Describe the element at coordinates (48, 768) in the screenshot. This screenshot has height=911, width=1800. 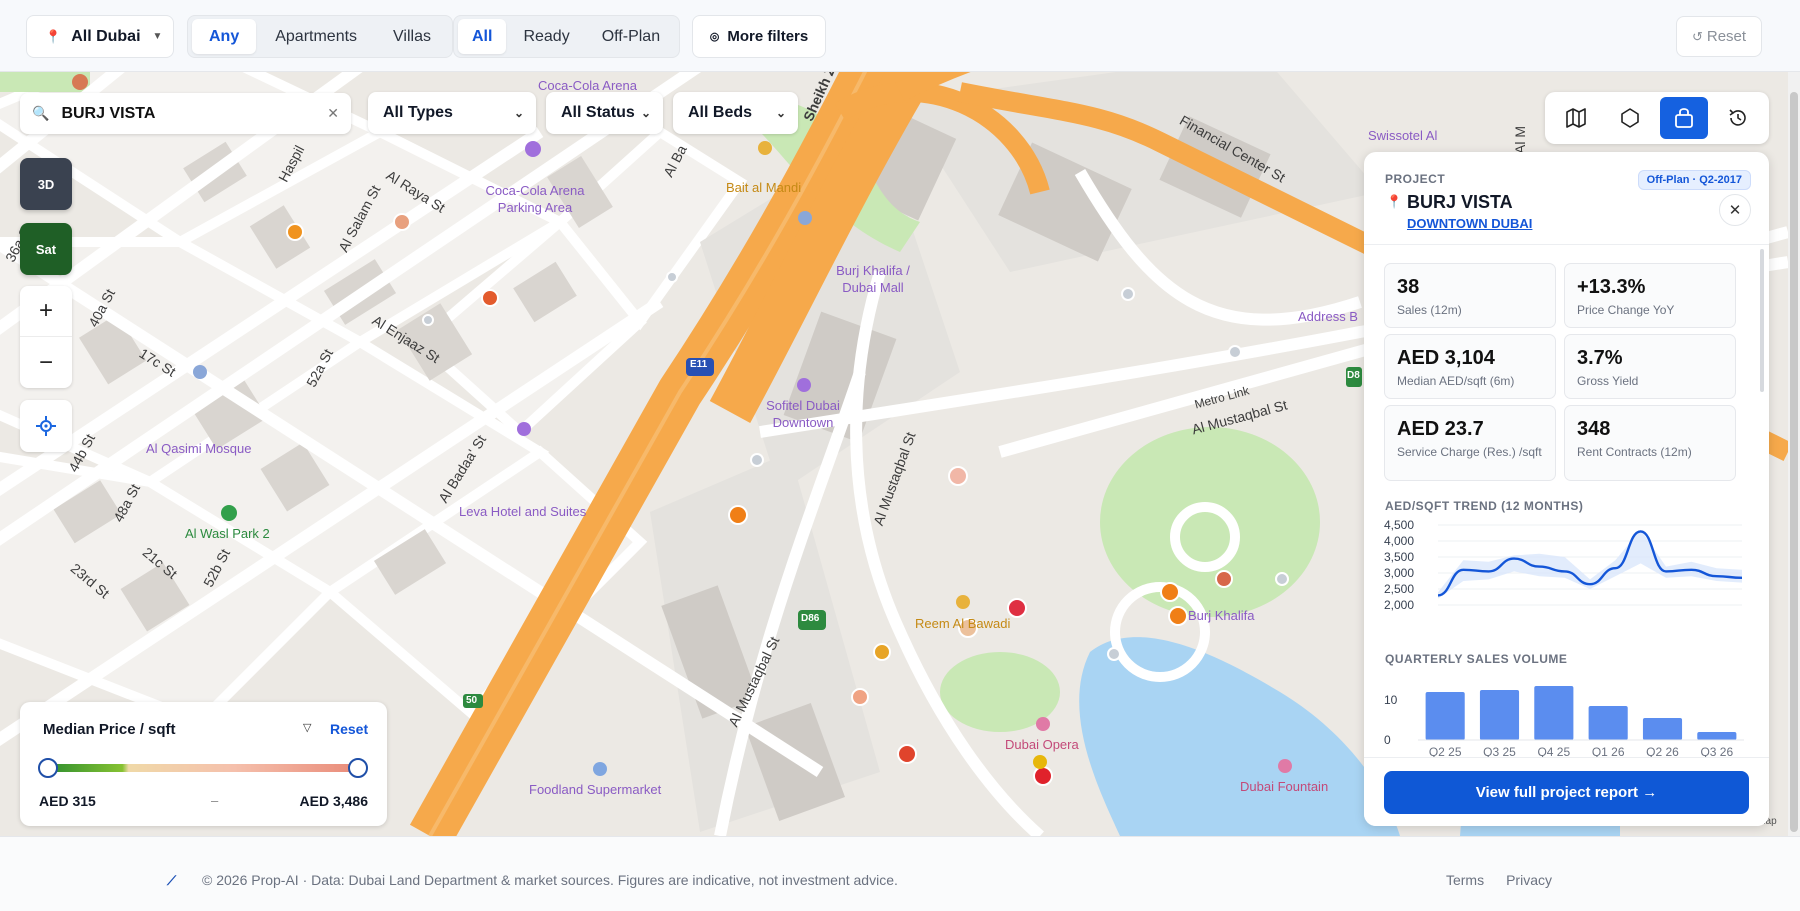
I see `range-min-handle` at that location.